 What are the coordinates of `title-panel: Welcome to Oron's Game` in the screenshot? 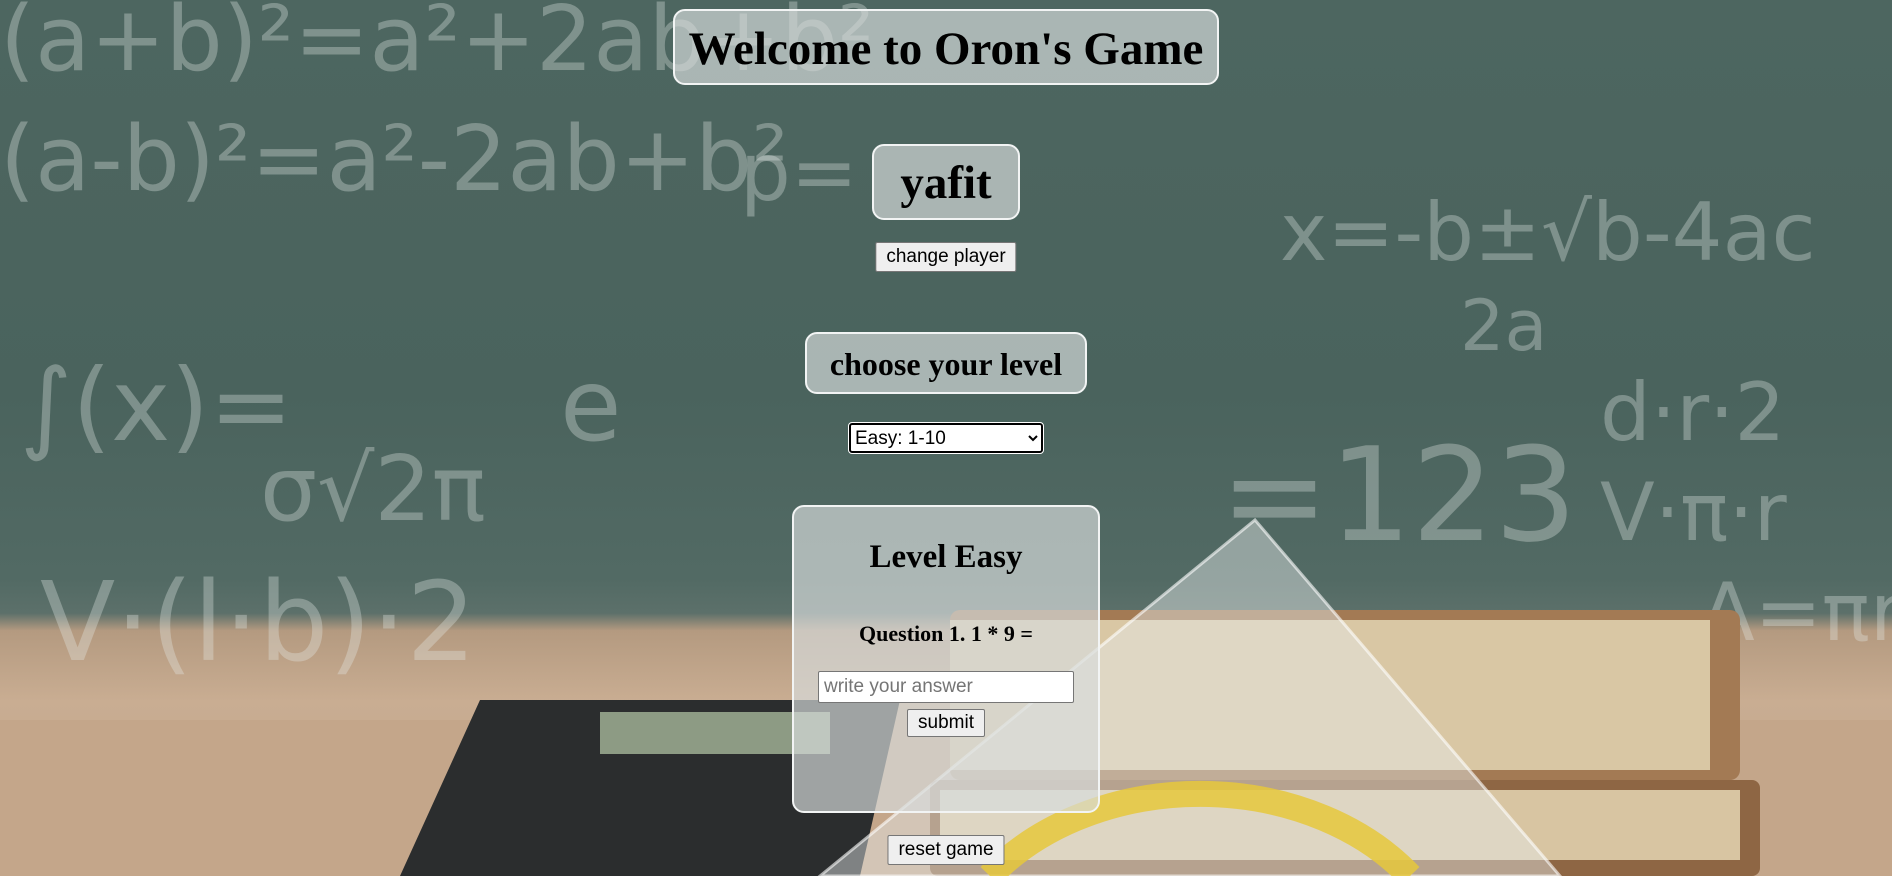 It's located at (946, 47).